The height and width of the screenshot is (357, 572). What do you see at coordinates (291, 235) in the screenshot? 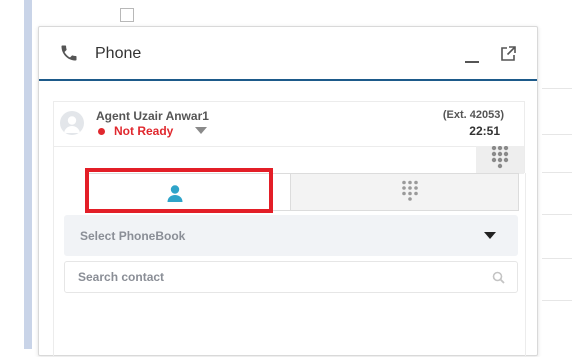
I see `phonebook-select: Select PhoneBook` at bounding box center [291, 235].